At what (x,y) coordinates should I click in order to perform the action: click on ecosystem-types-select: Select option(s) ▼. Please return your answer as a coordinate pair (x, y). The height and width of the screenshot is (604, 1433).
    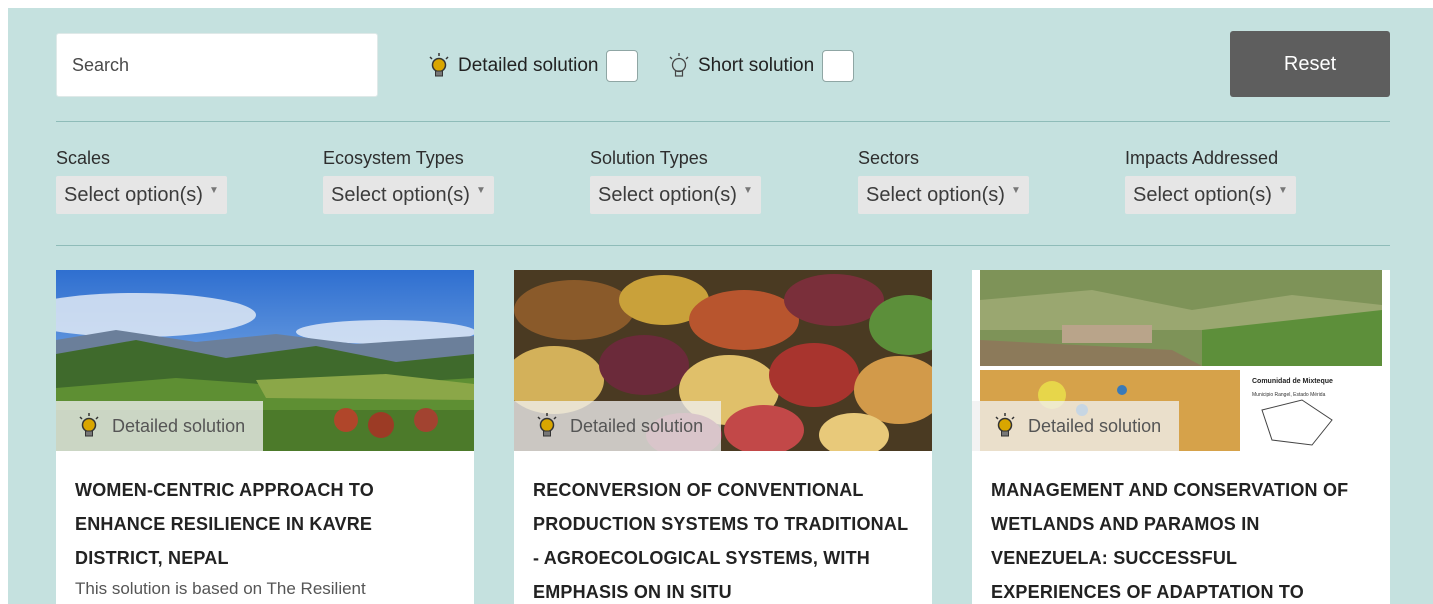
    Looking at the image, I should click on (408, 195).